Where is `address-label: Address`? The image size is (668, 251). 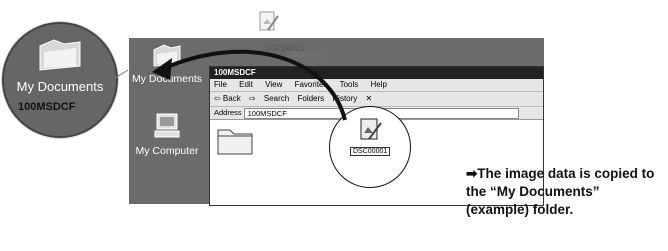 address-label: Address is located at coordinates (228, 112).